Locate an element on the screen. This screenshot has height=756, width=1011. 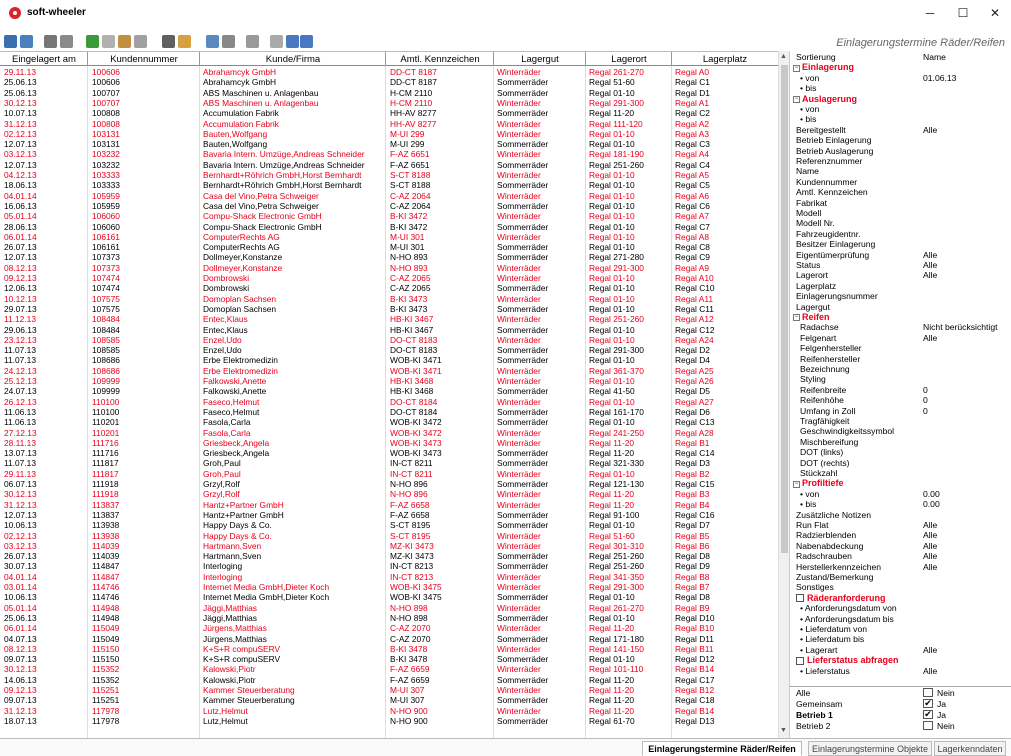
filter-row: Bezeichnung is located at coordinates (900, 369).